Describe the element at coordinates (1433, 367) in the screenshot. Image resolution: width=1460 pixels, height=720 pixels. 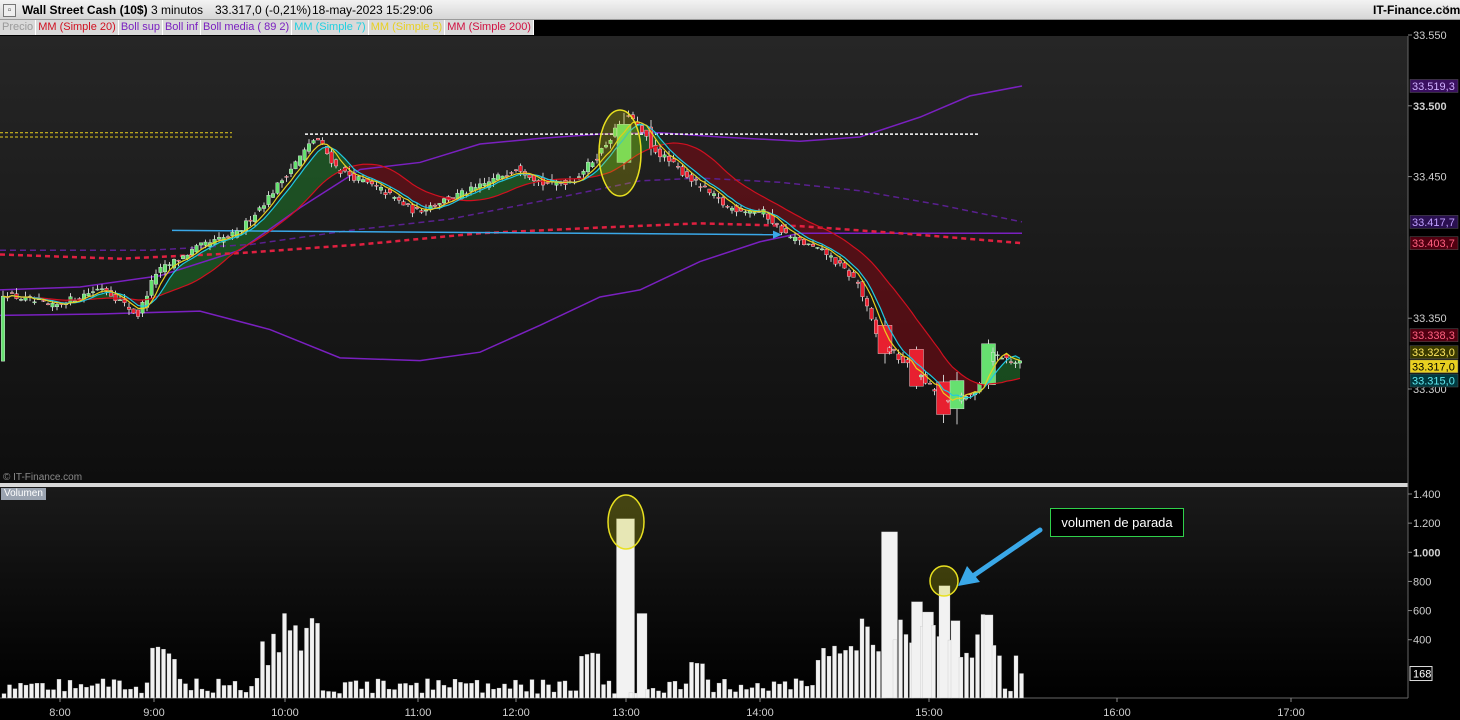
I see `price-tag-label: 33.317,0` at that location.